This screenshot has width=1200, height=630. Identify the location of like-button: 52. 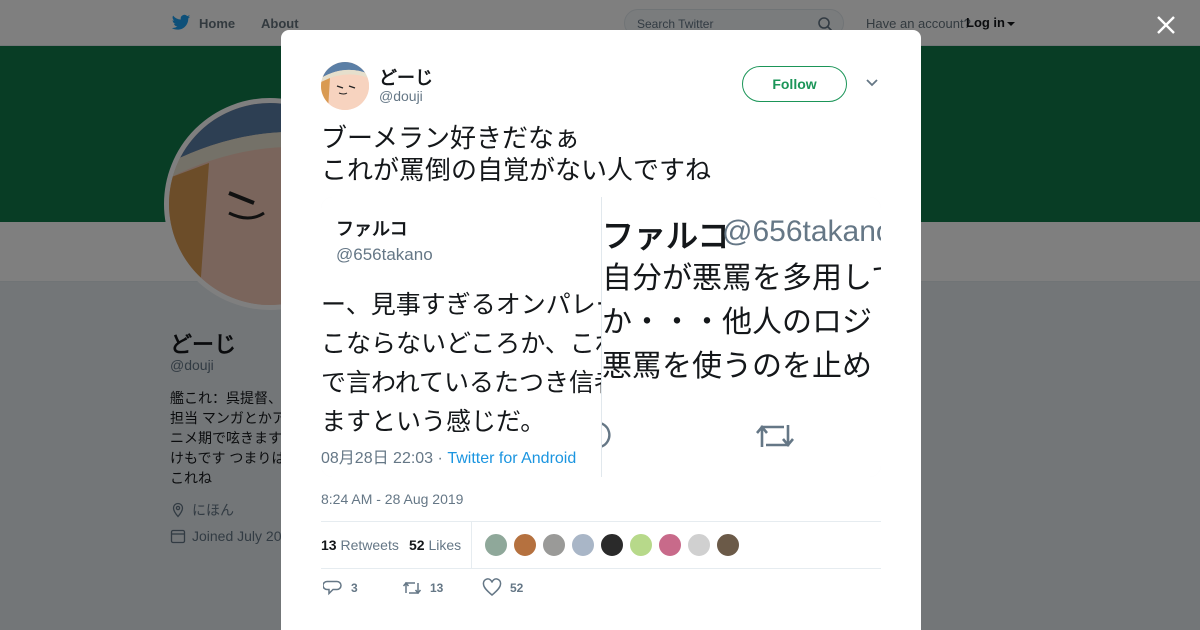
(502, 588).